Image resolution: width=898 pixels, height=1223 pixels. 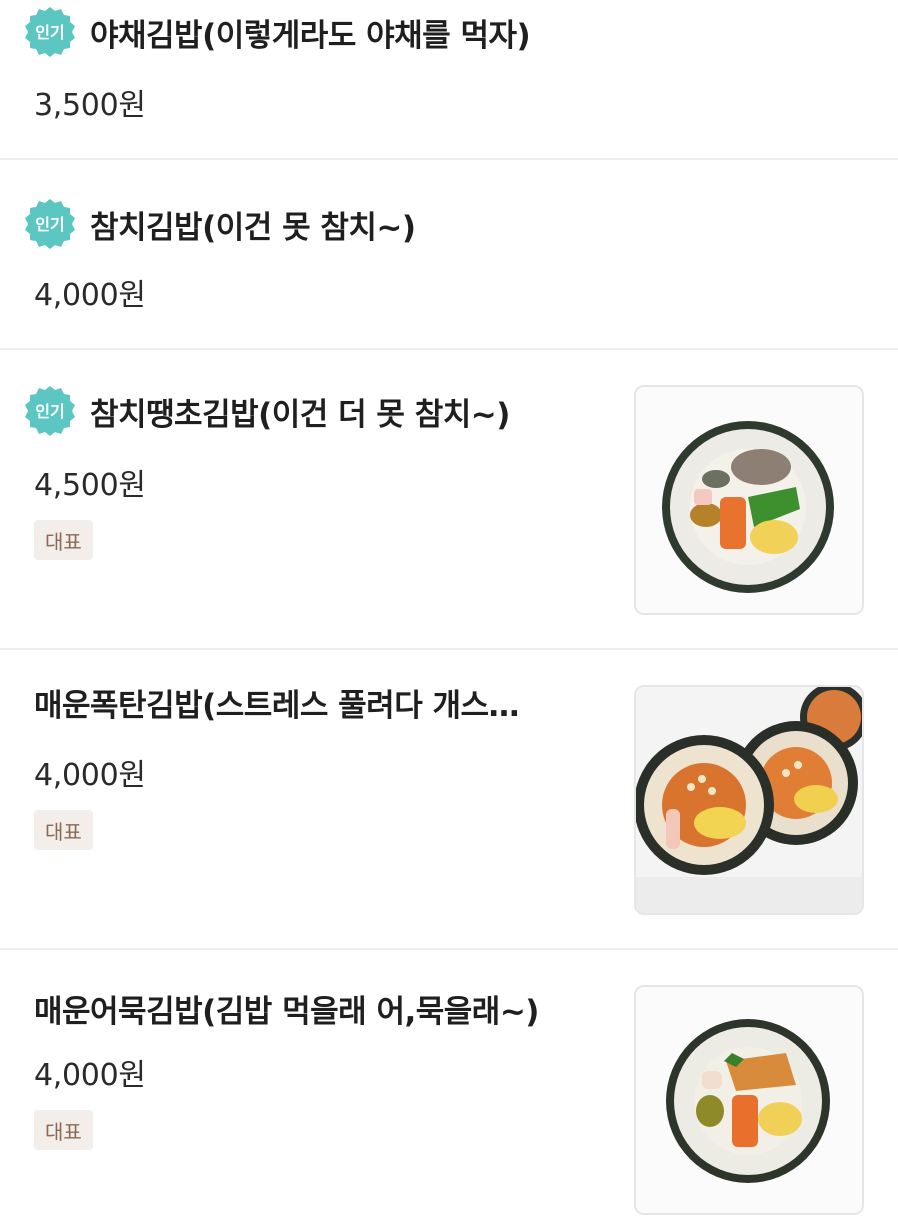 I want to click on menu-item-price: 4,500원, so click(x=90, y=485).